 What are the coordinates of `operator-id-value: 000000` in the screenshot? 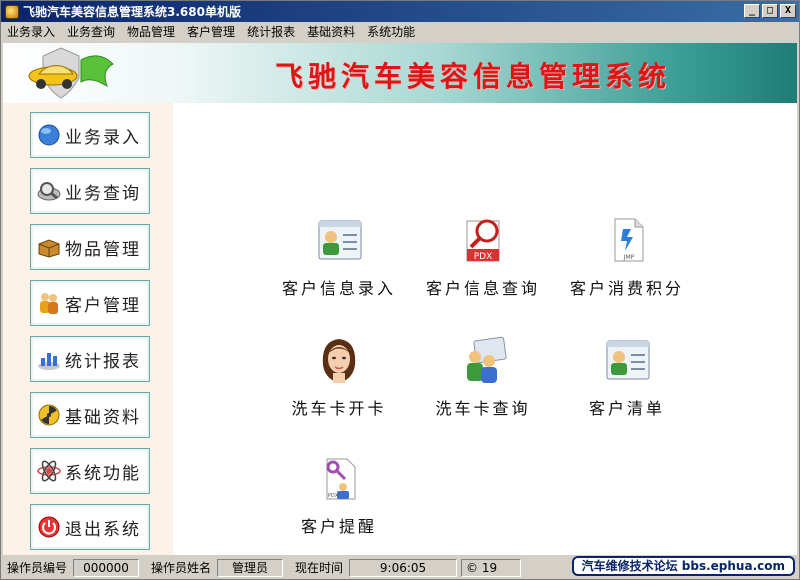 It's located at (106, 568).